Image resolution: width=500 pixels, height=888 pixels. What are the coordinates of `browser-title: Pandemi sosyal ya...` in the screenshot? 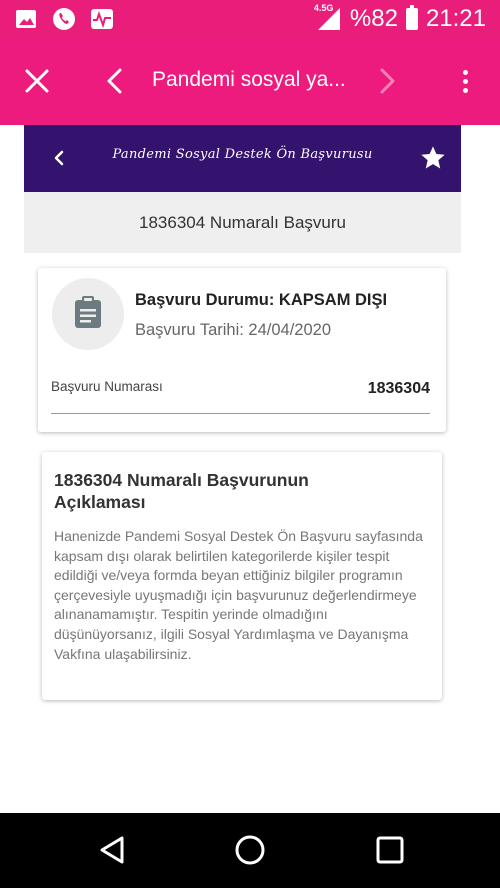 It's located at (249, 79).